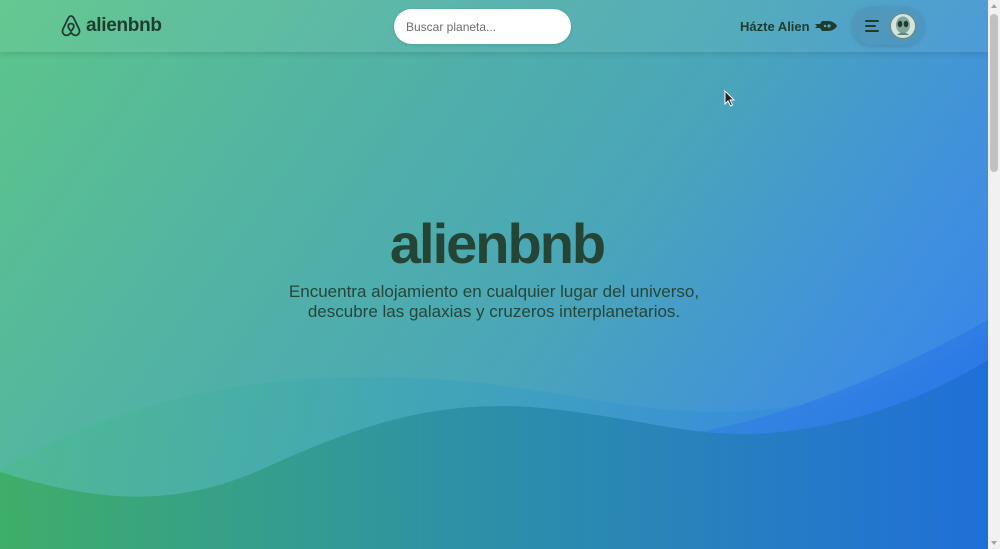  Describe the element at coordinates (994, 274) in the screenshot. I see `page-scrollbar` at that location.